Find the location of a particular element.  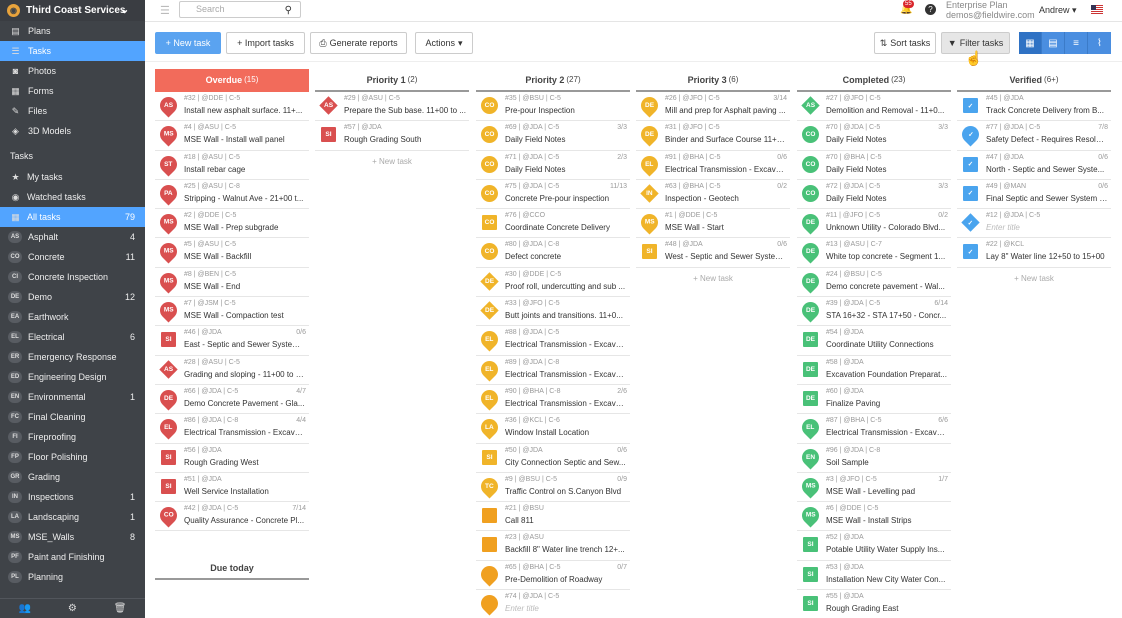

generate-reports-button: ⎙ Generate reports is located at coordinates (358, 43).